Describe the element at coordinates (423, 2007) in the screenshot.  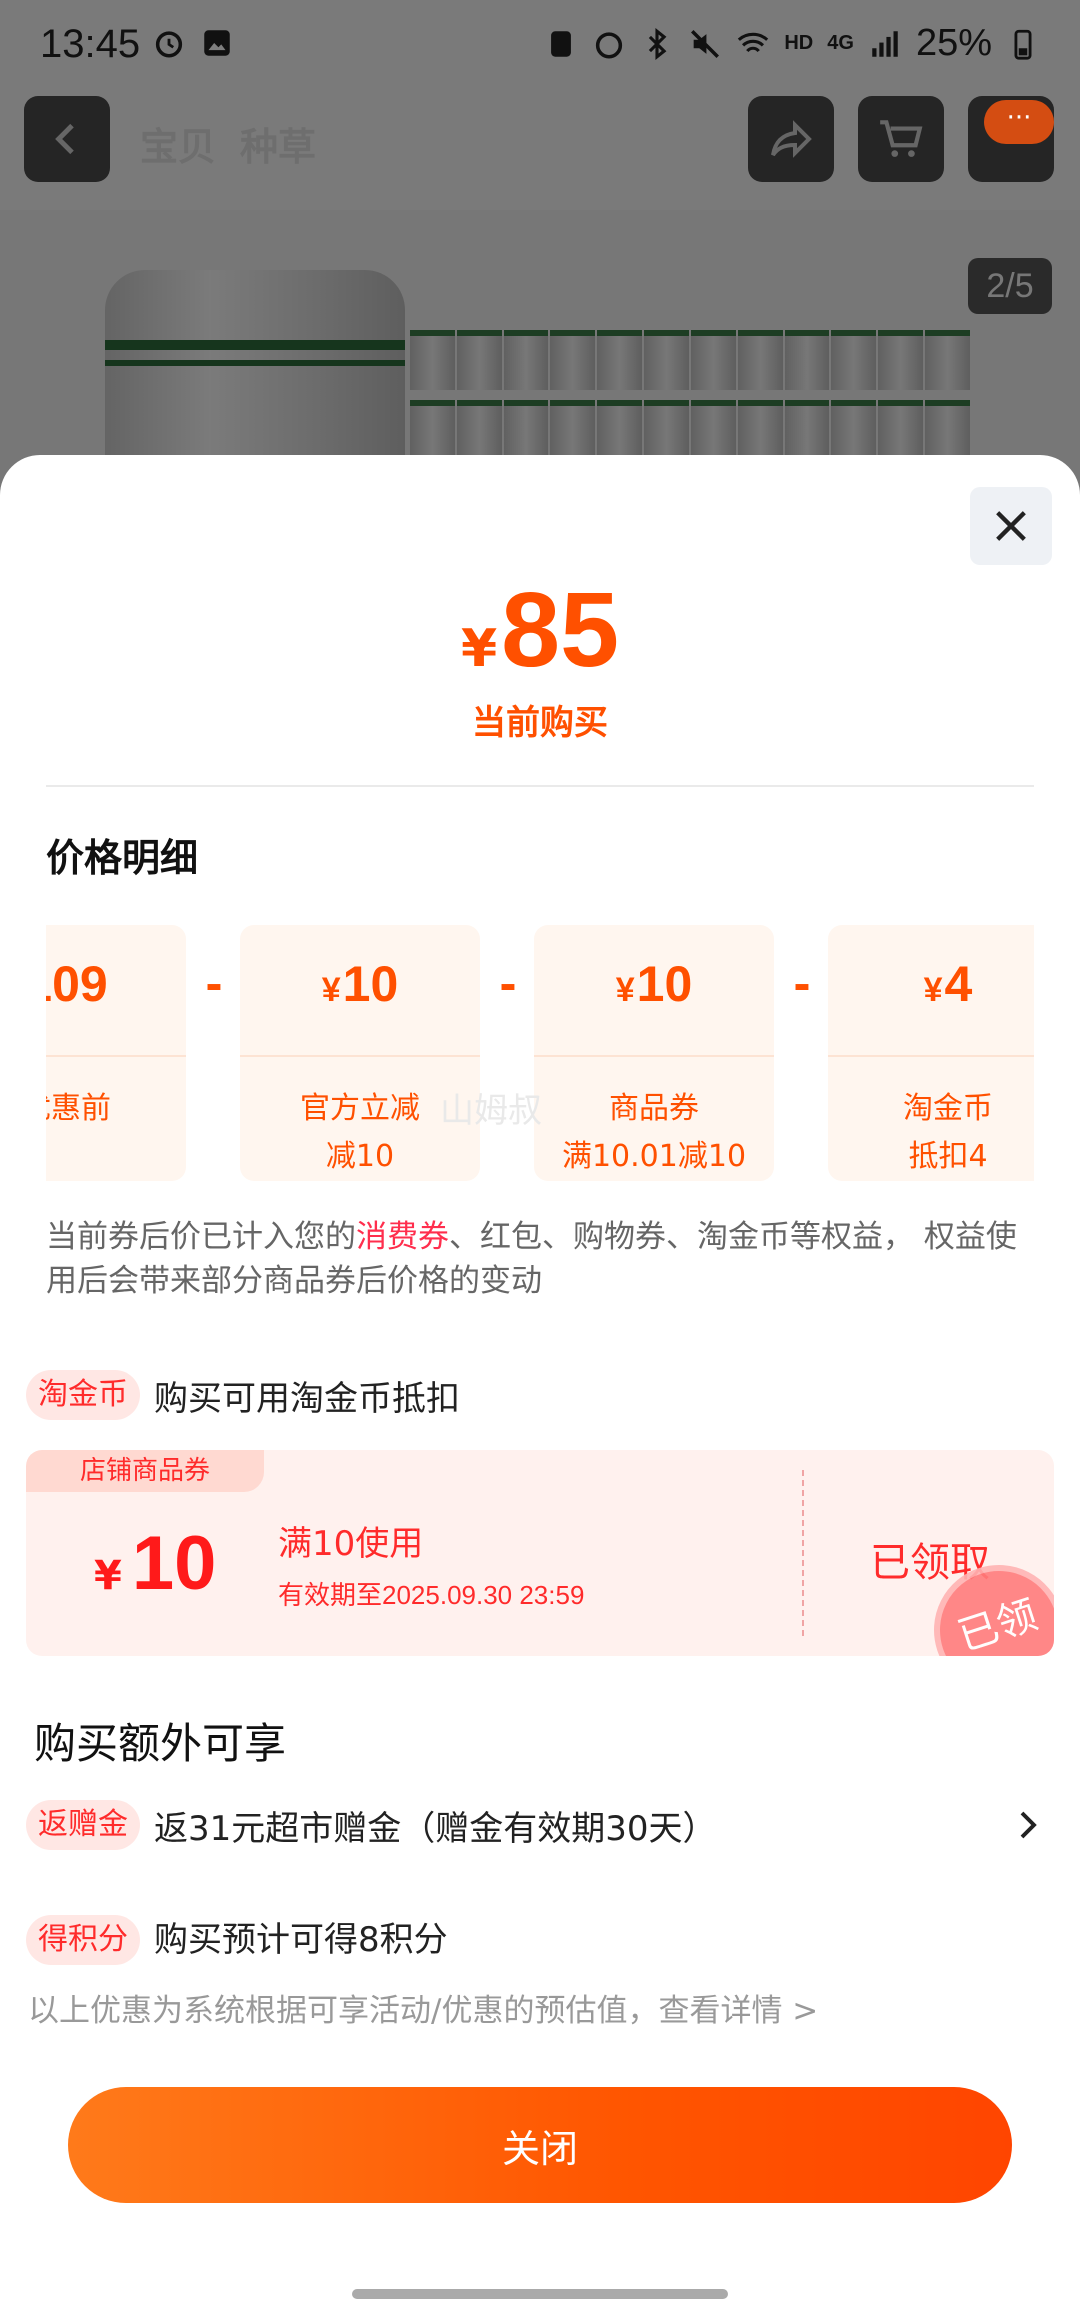
I see `disclaimer-link: 以上优惠为系统根据可享活动/优惠的预估值，查看详情 >` at that location.